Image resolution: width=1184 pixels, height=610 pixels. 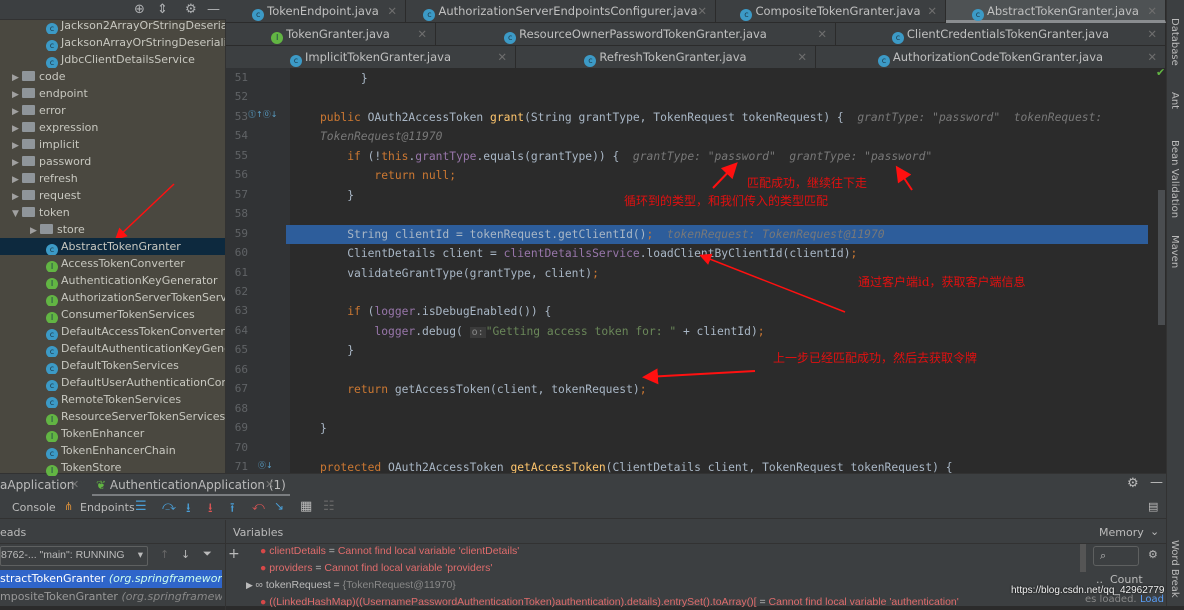 I want to click on tree-item: I ResourceServerTokenServices, so click(x=112, y=416).